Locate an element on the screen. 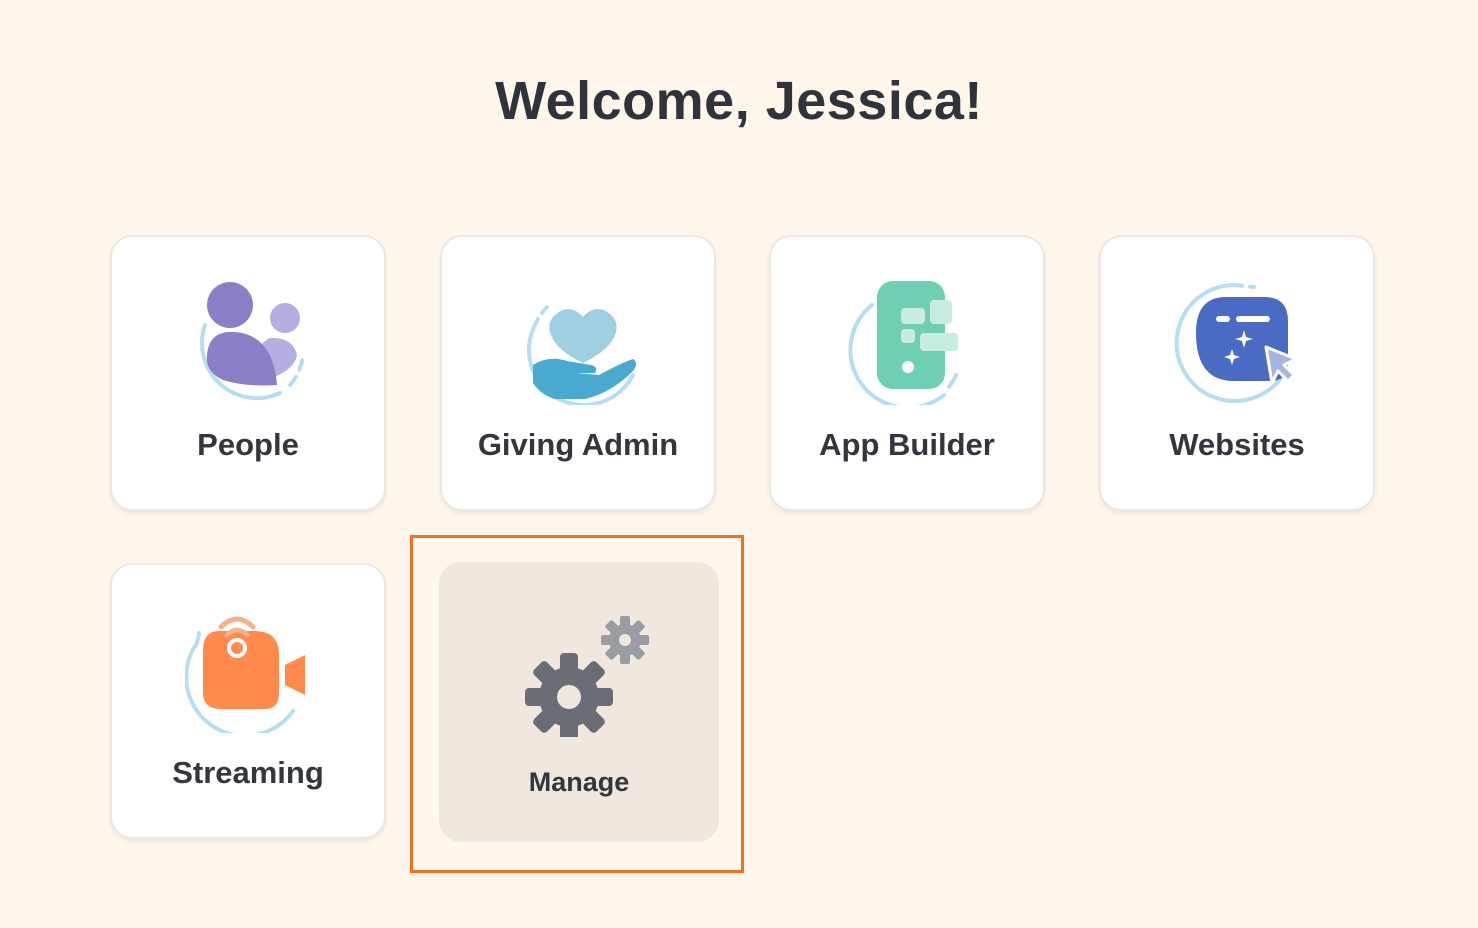 This screenshot has height=928, width=1478. app-label: App Builder is located at coordinates (907, 444).